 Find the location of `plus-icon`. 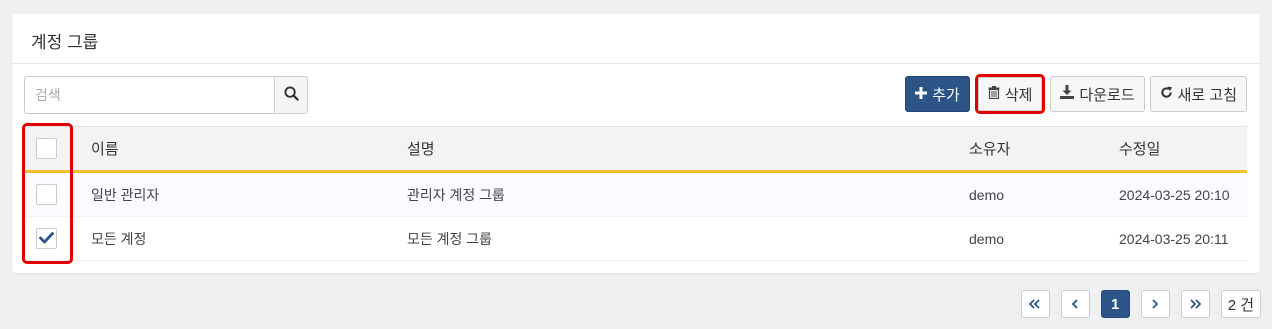

plus-icon is located at coordinates (923, 94).